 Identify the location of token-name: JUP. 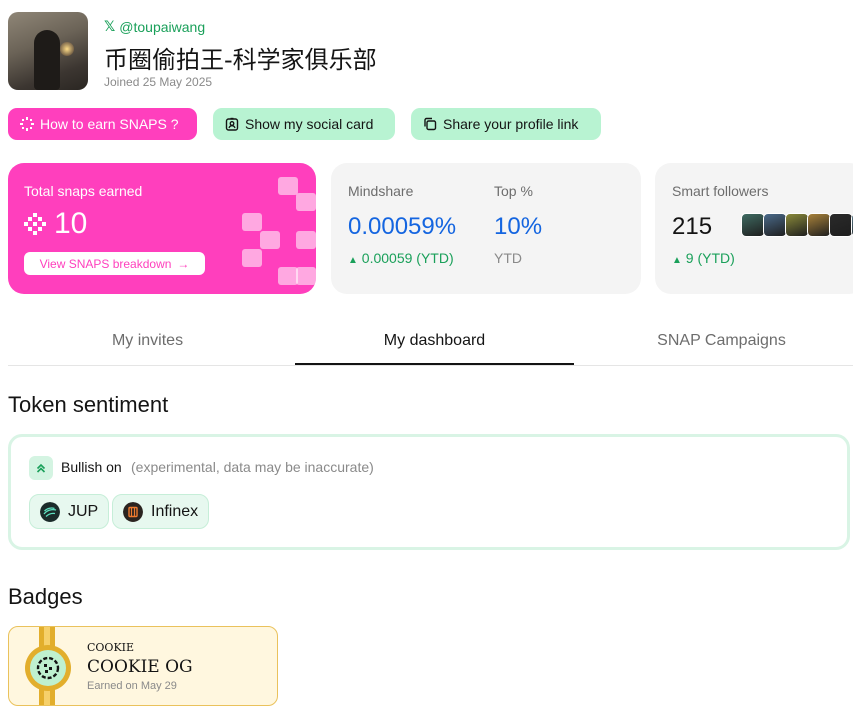
(83, 511).